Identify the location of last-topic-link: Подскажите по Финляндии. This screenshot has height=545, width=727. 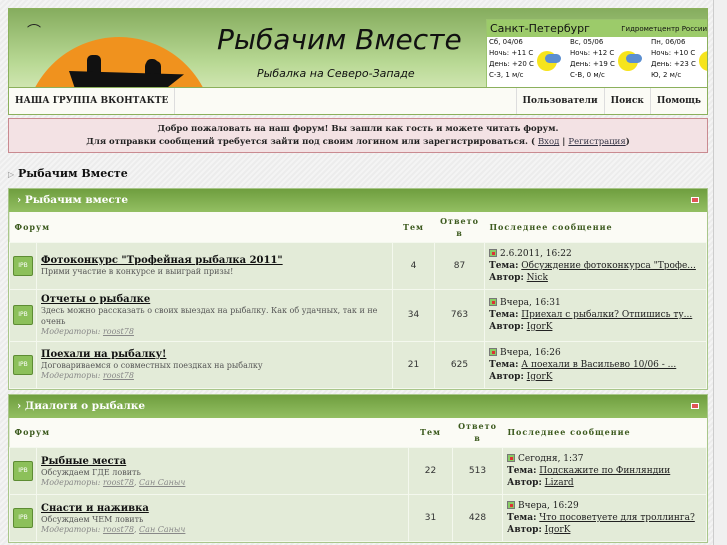
(604, 471).